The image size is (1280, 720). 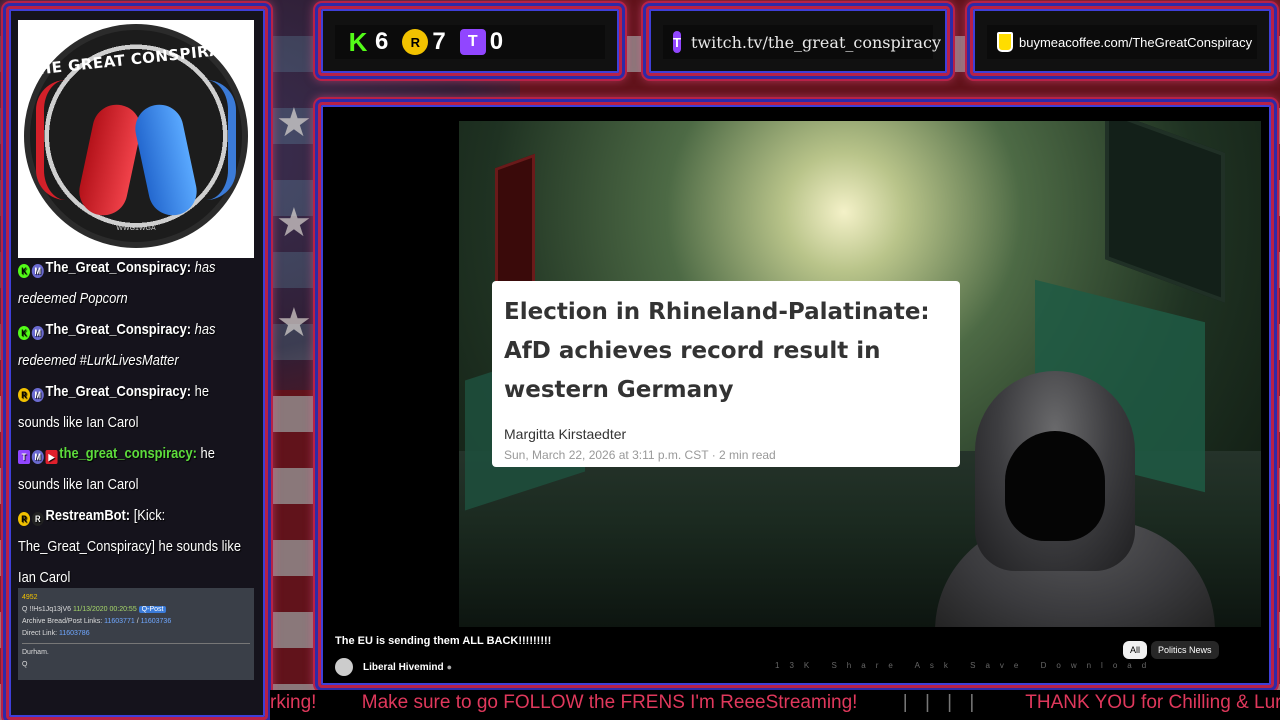 I want to click on archive-label: Archive Bread/Post Links:, so click(x=62, y=621).